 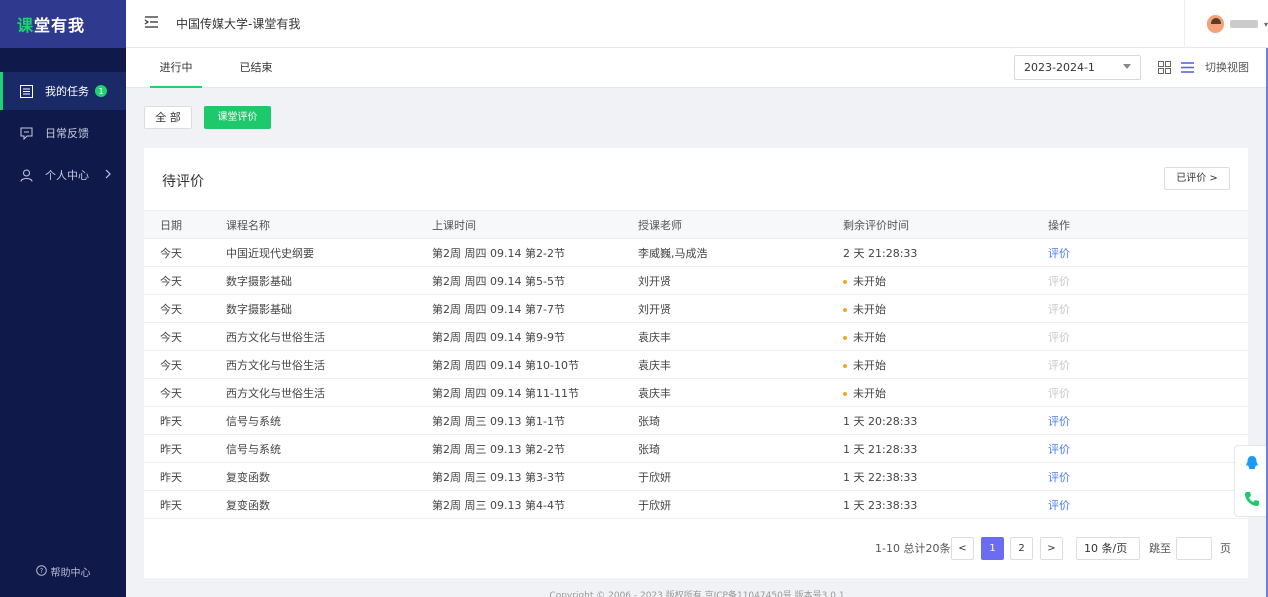 I want to click on sidebar-item-daily-feedback: 日常反馈, so click(x=63, y=133).